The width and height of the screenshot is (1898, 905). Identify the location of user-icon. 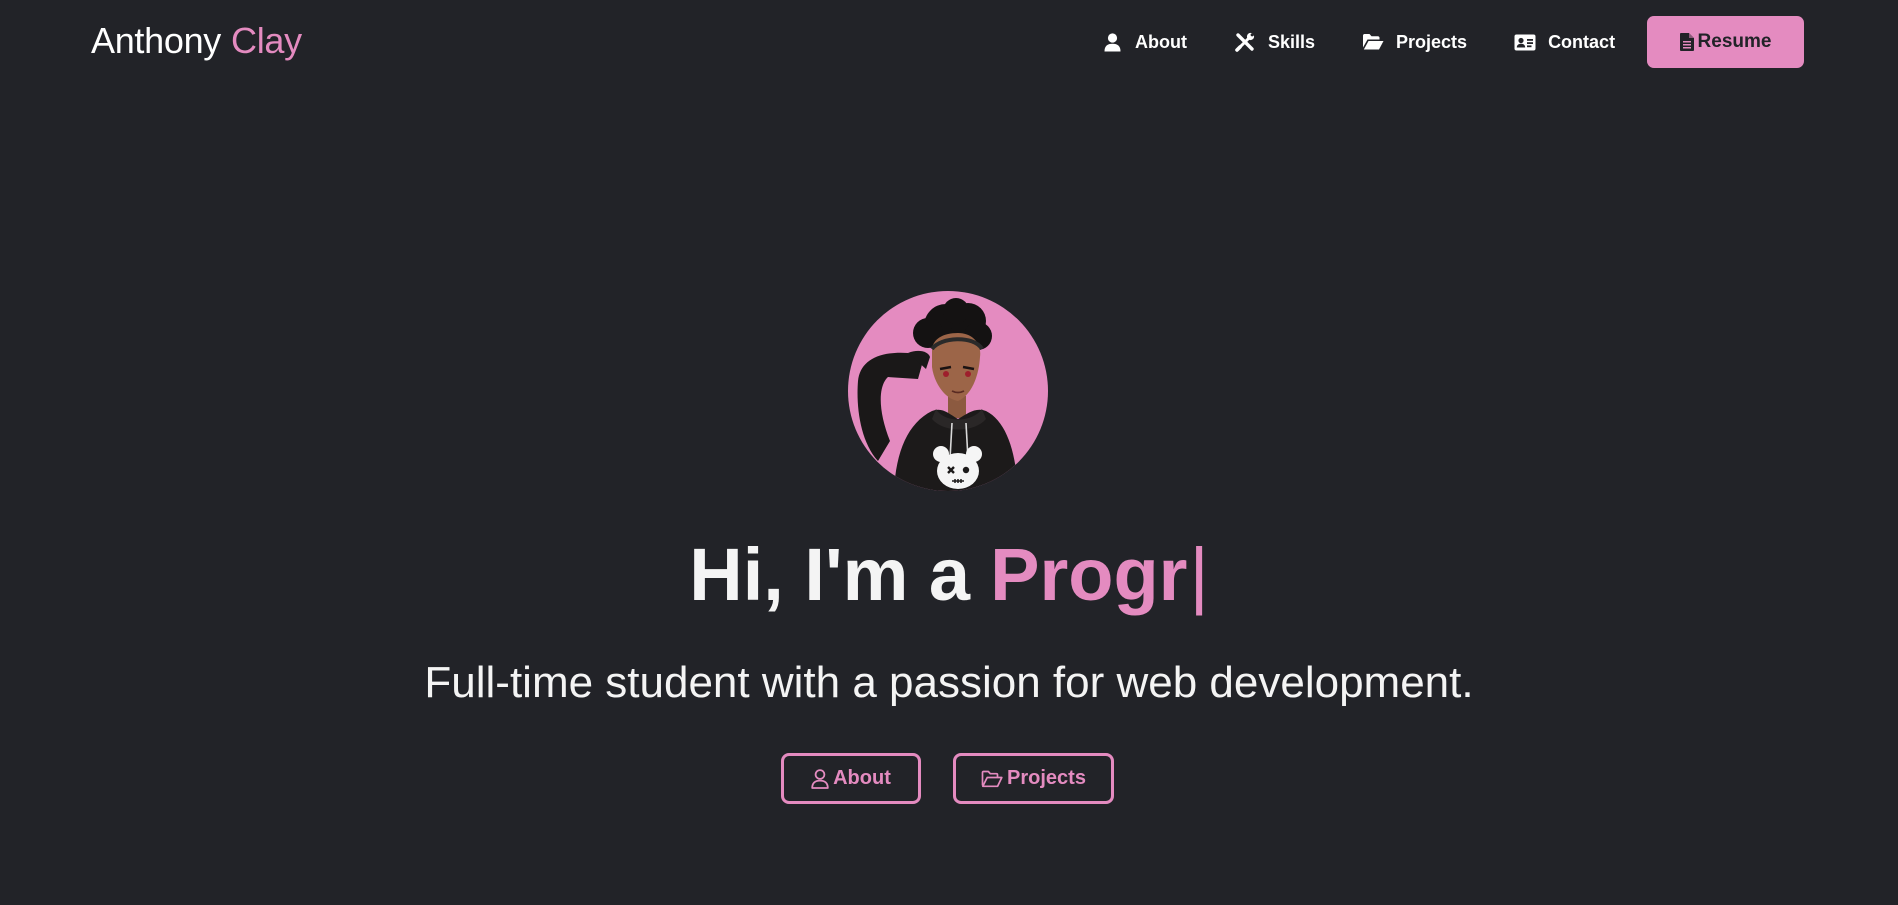
(1112, 42).